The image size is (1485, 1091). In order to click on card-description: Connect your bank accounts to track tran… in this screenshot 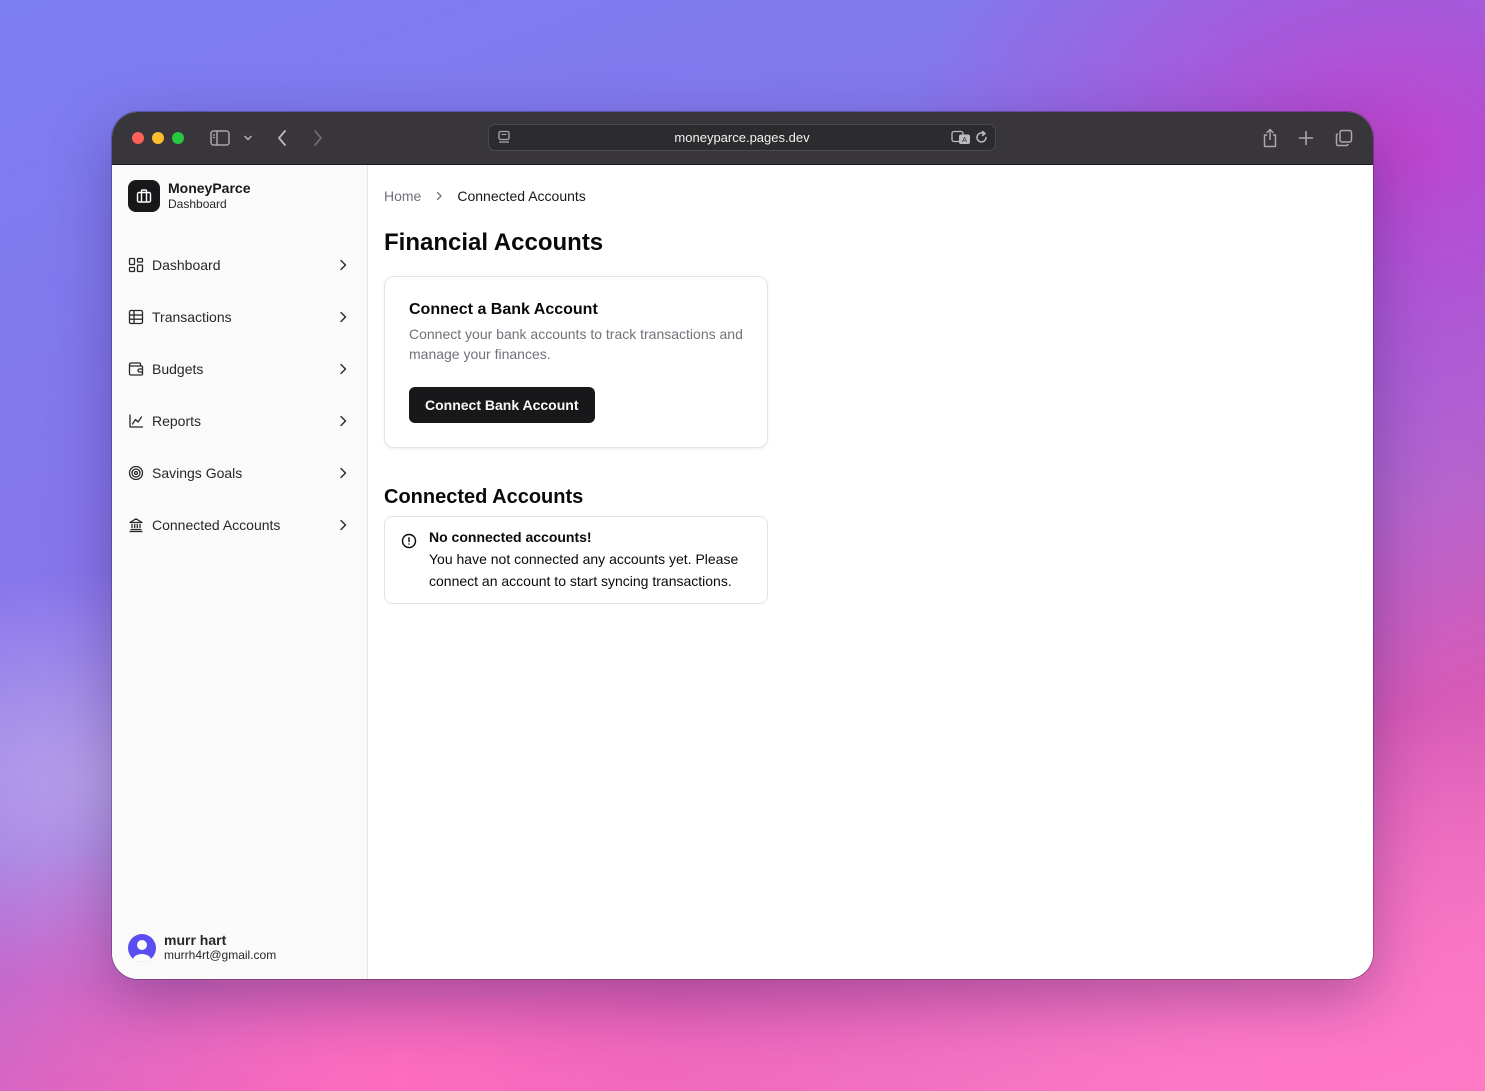, I will do `click(576, 344)`.